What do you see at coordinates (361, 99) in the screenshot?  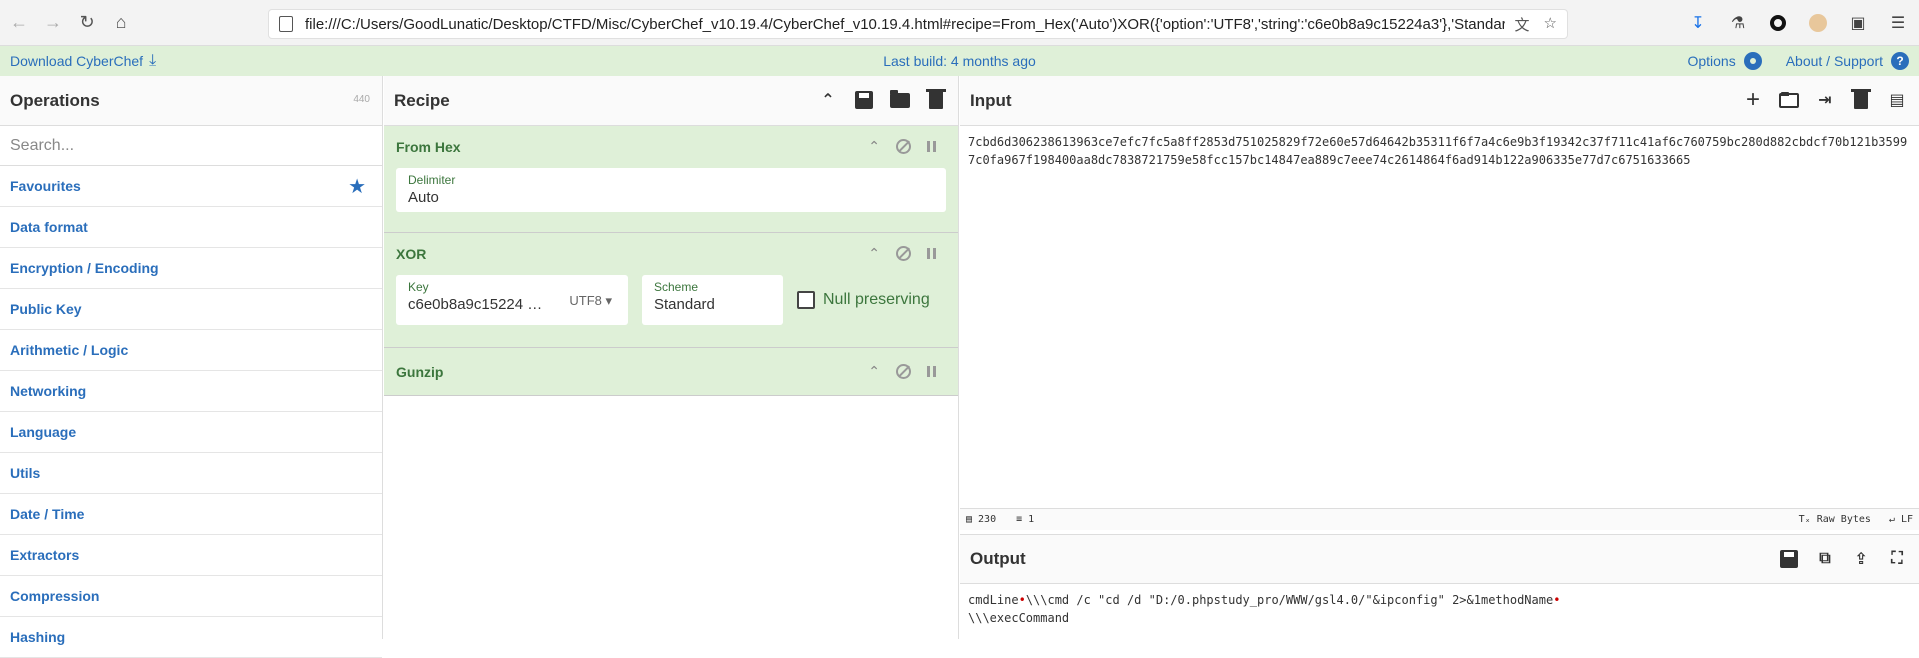 I see `operations-count: 440` at bounding box center [361, 99].